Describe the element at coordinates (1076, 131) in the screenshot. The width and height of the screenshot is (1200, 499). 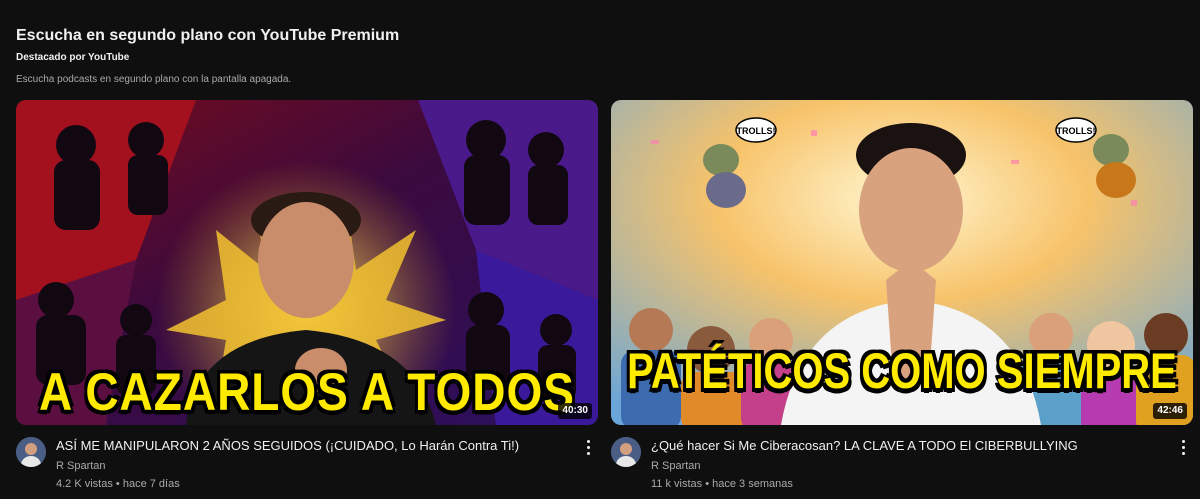
I see `troll-speech-right: TROLLS!` at that location.